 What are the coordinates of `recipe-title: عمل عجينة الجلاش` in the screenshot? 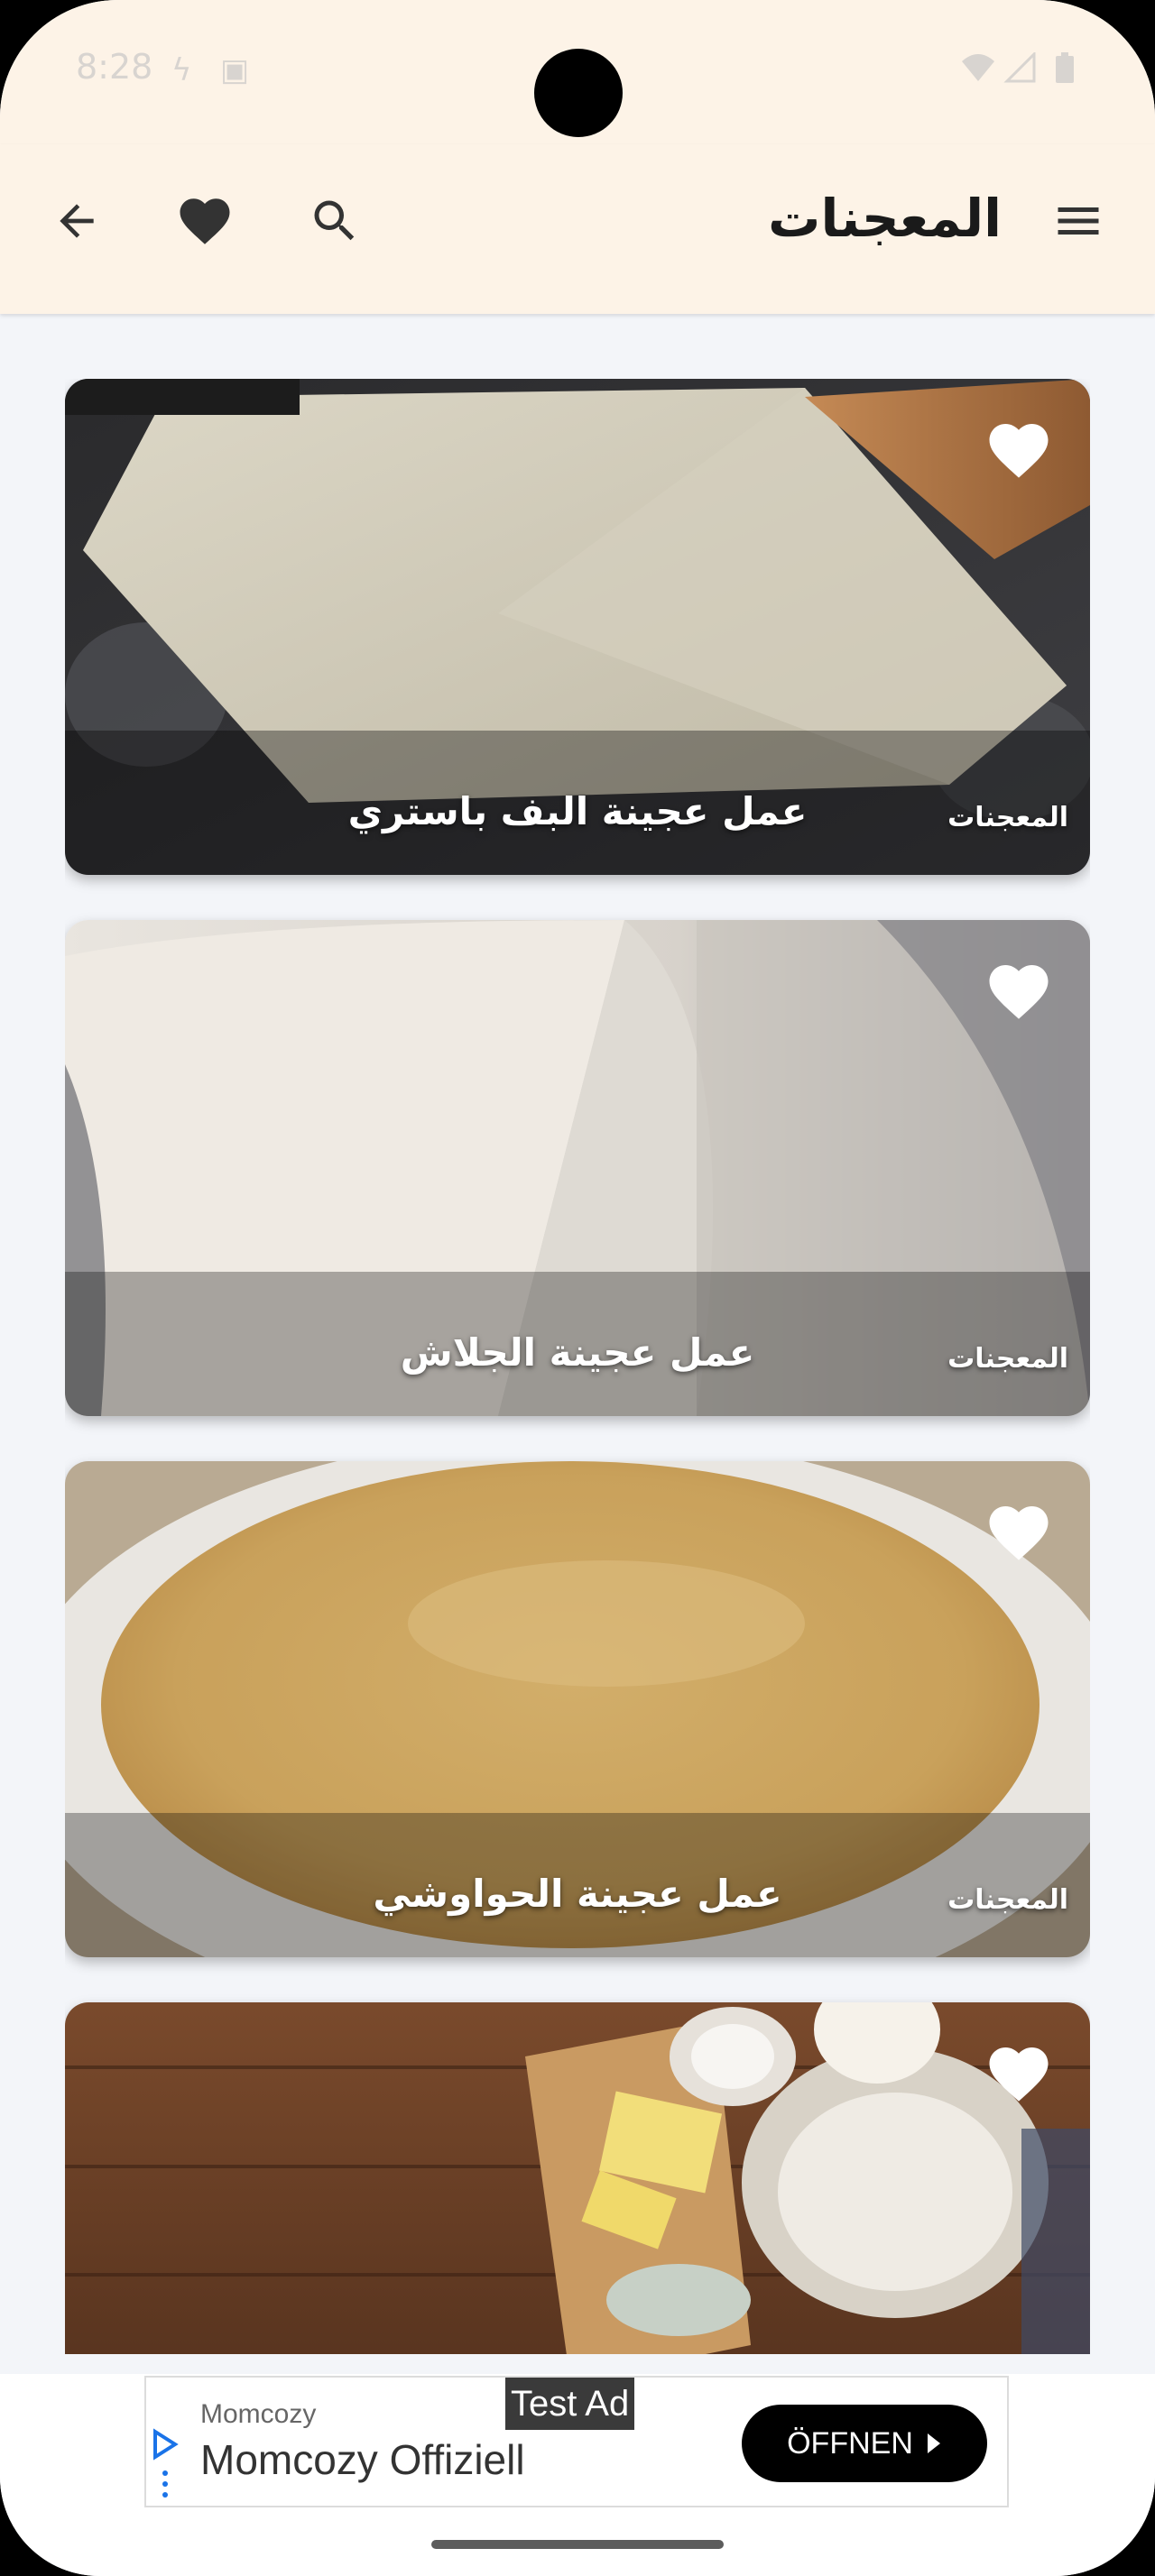 It's located at (577, 1352).